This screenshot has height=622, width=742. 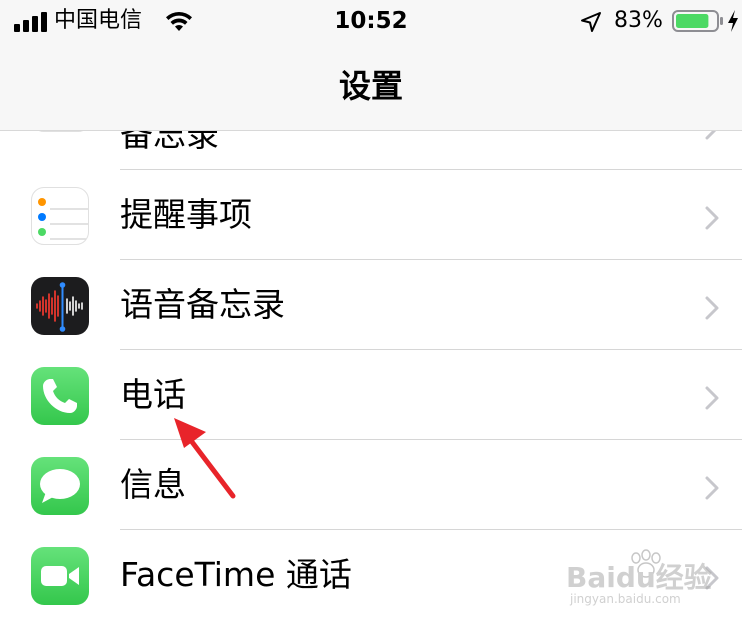 What do you see at coordinates (591, 22) in the screenshot?
I see `location-services-icon` at bounding box center [591, 22].